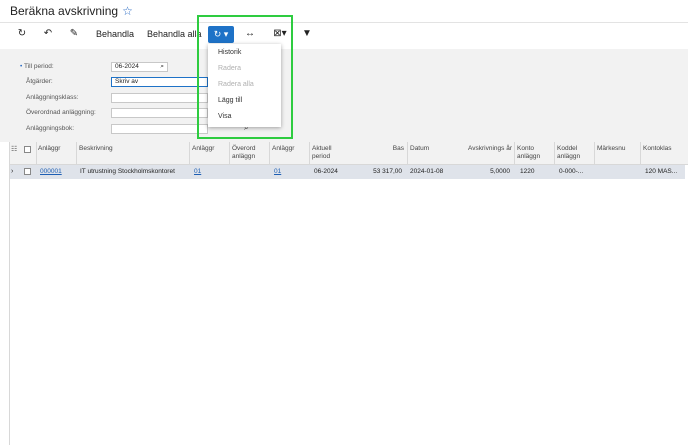 The height and width of the screenshot is (445, 688). What do you see at coordinates (307, 34) in the screenshot?
I see `filter-icon: ▼` at bounding box center [307, 34].